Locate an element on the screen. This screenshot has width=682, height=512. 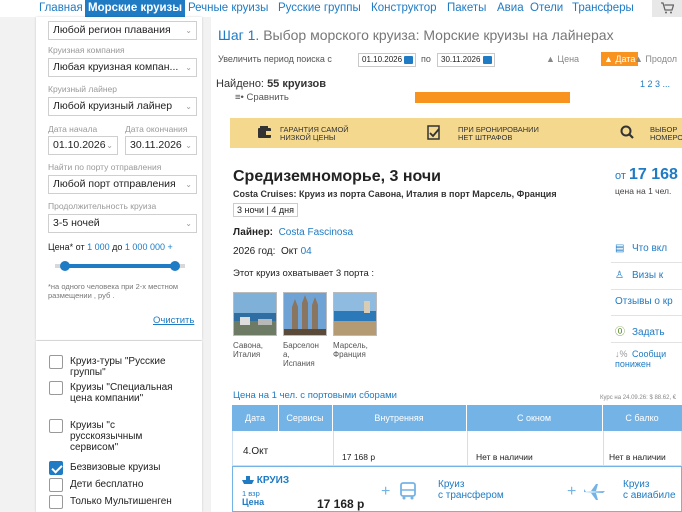
period-from-value: 01.10.2026 is located at coordinates (382, 59).